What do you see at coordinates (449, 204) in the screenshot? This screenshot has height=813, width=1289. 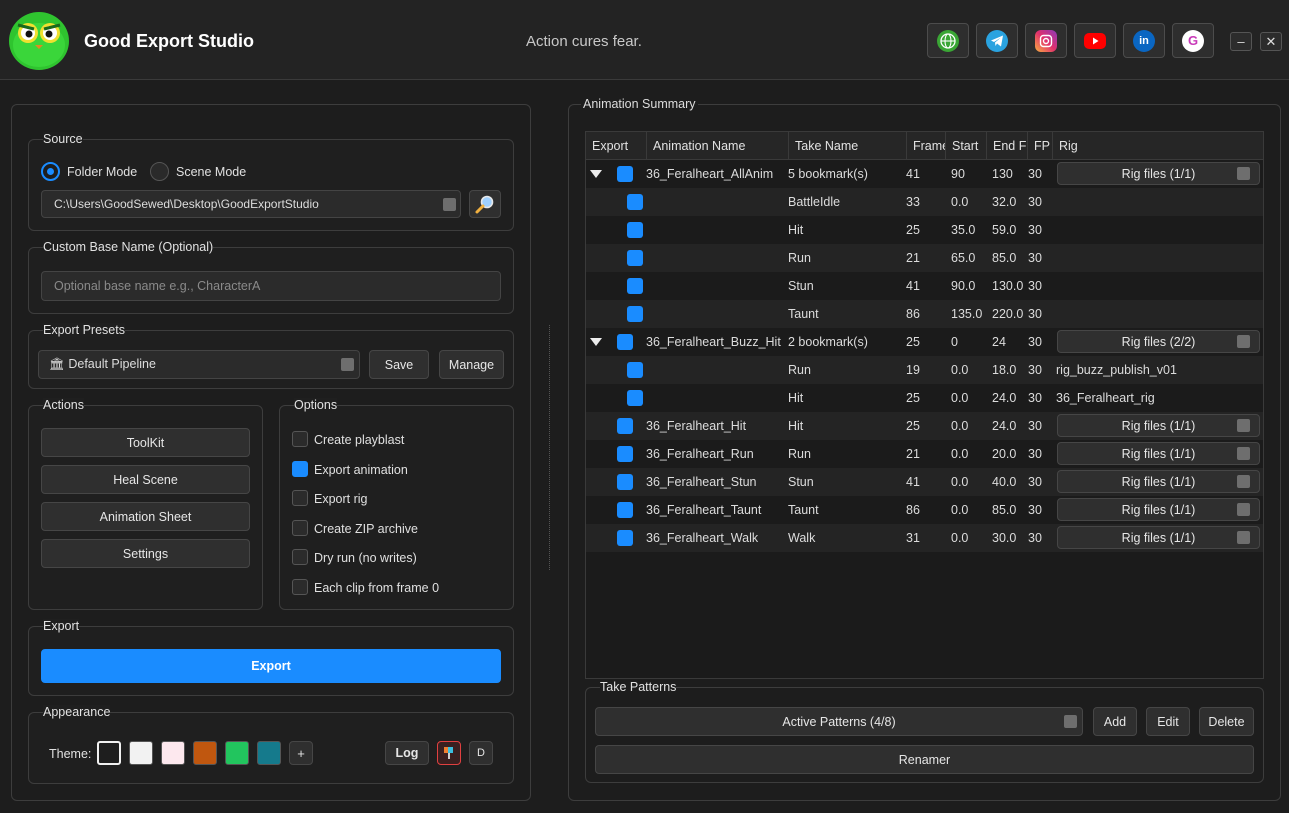 I see `path-dropdown-indicator` at bounding box center [449, 204].